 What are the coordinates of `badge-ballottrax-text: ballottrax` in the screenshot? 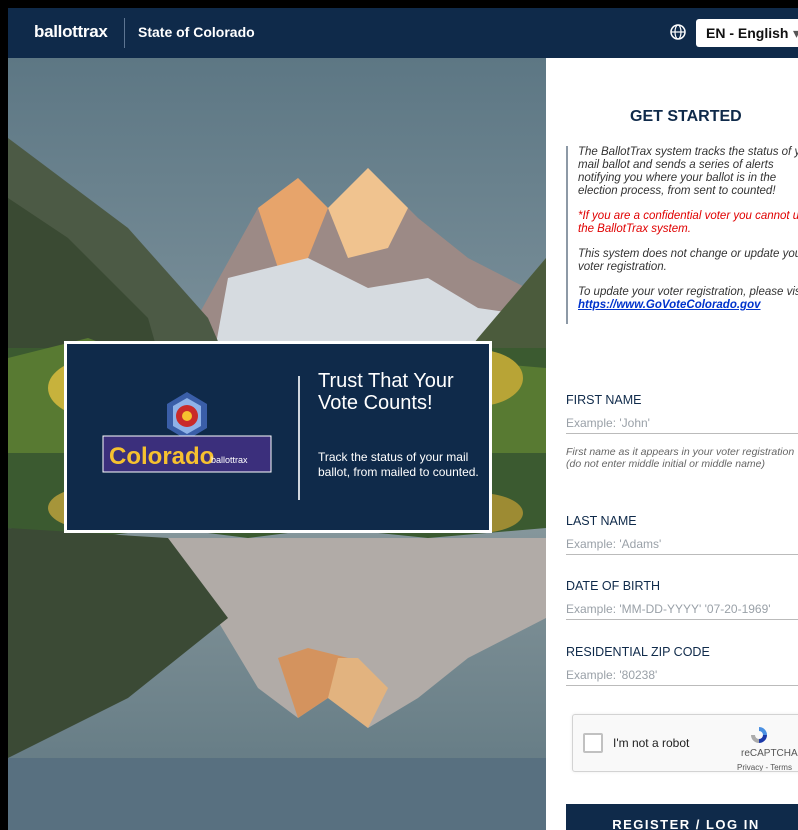 It's located at (229, 460).